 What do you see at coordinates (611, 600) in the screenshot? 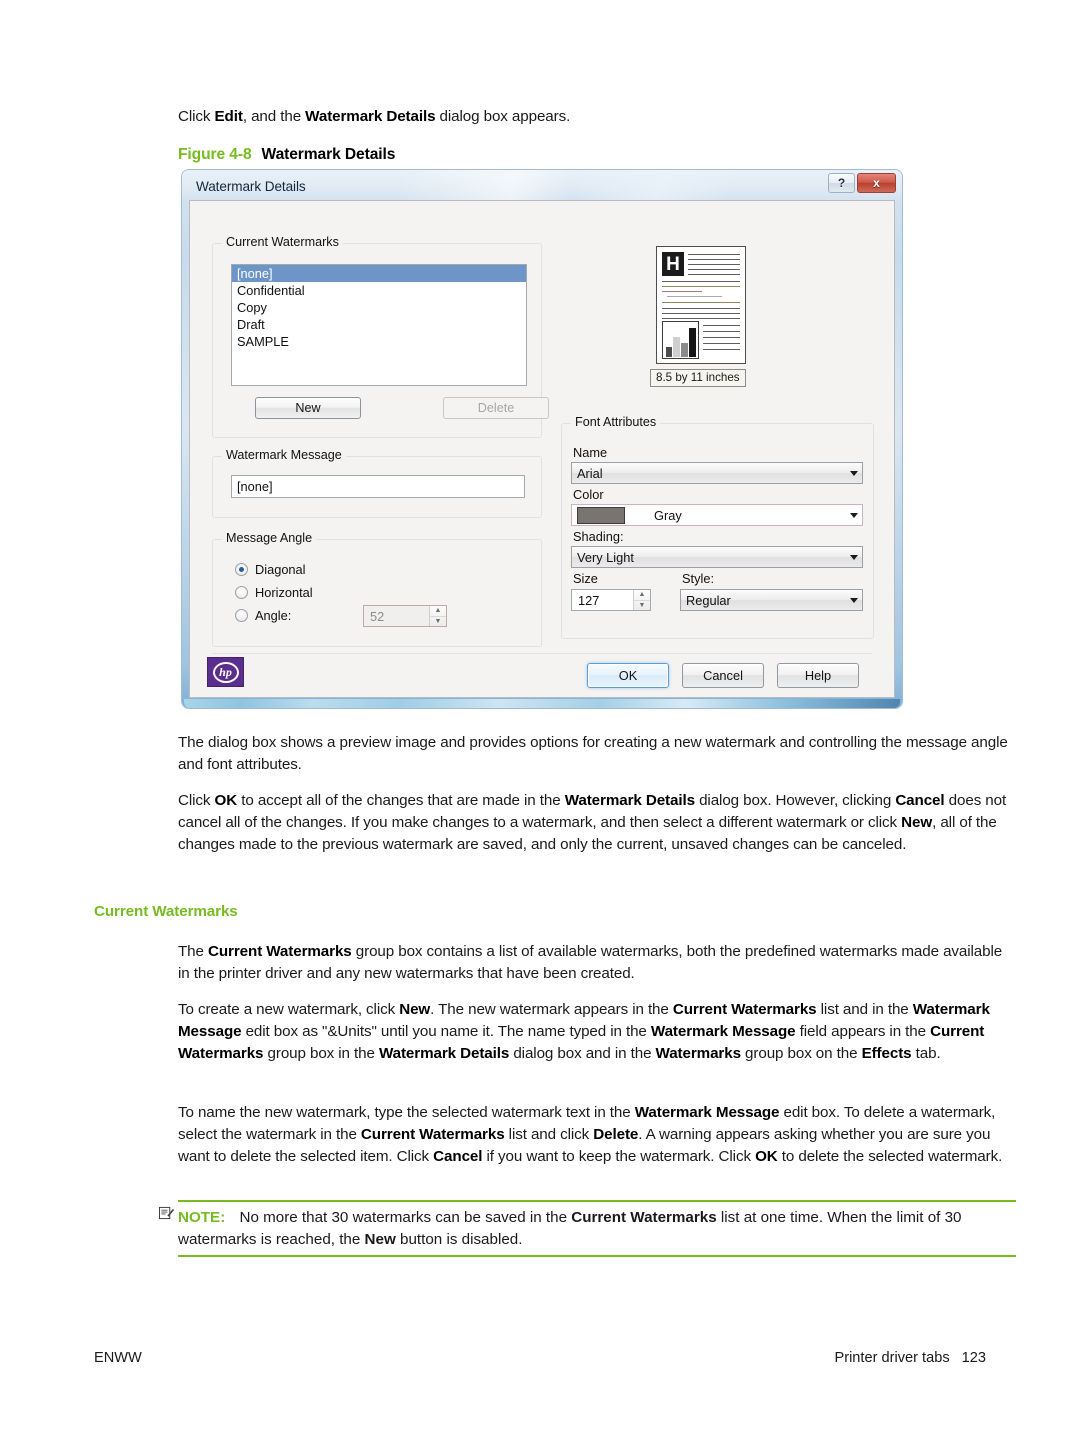
I see `font-size-stepper: 127 ▲ ▼` at bounding box center [611, 600].